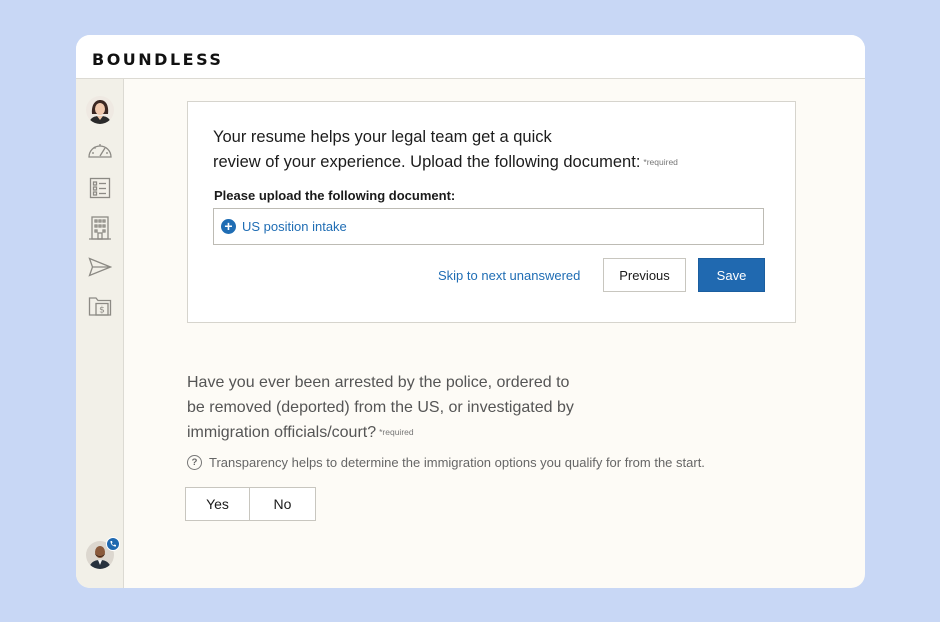 This screenshot has width=940, height=622. I want to click on dashboard-gauge-icon, so click(100, 150).